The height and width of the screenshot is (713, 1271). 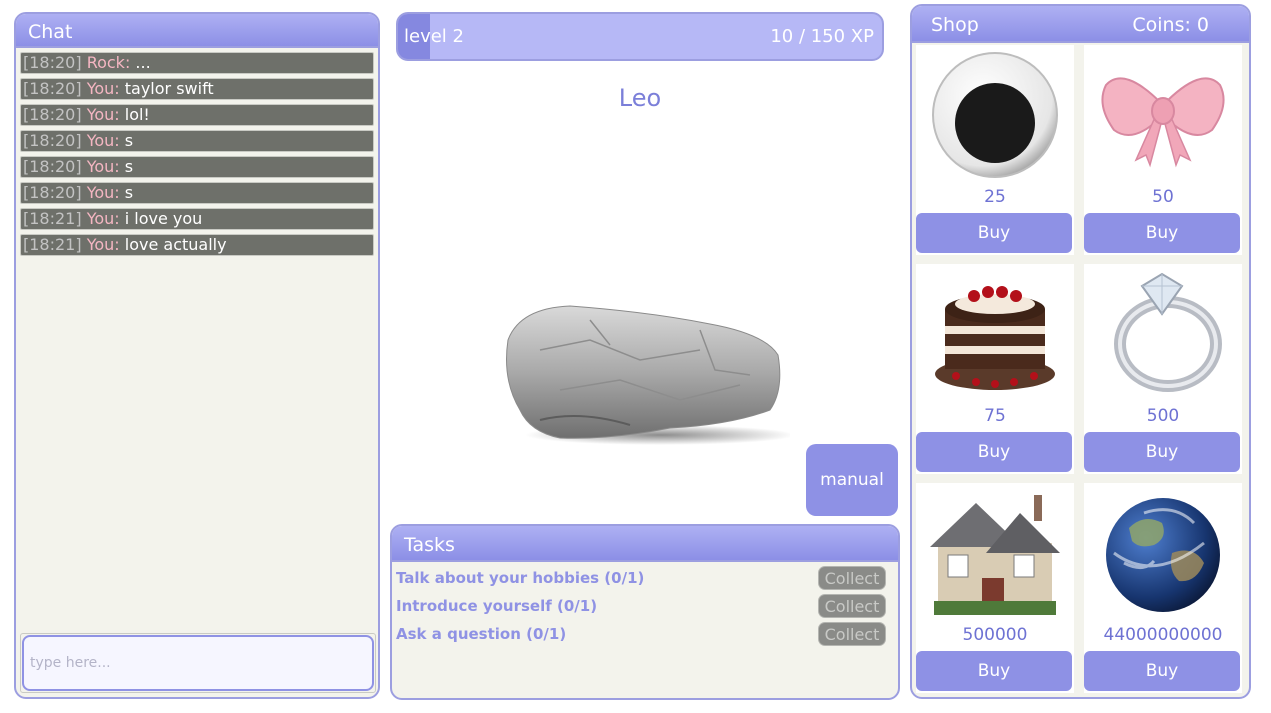 I want to click on shop-item: 50 Buy, so click(x=1161, y=150).